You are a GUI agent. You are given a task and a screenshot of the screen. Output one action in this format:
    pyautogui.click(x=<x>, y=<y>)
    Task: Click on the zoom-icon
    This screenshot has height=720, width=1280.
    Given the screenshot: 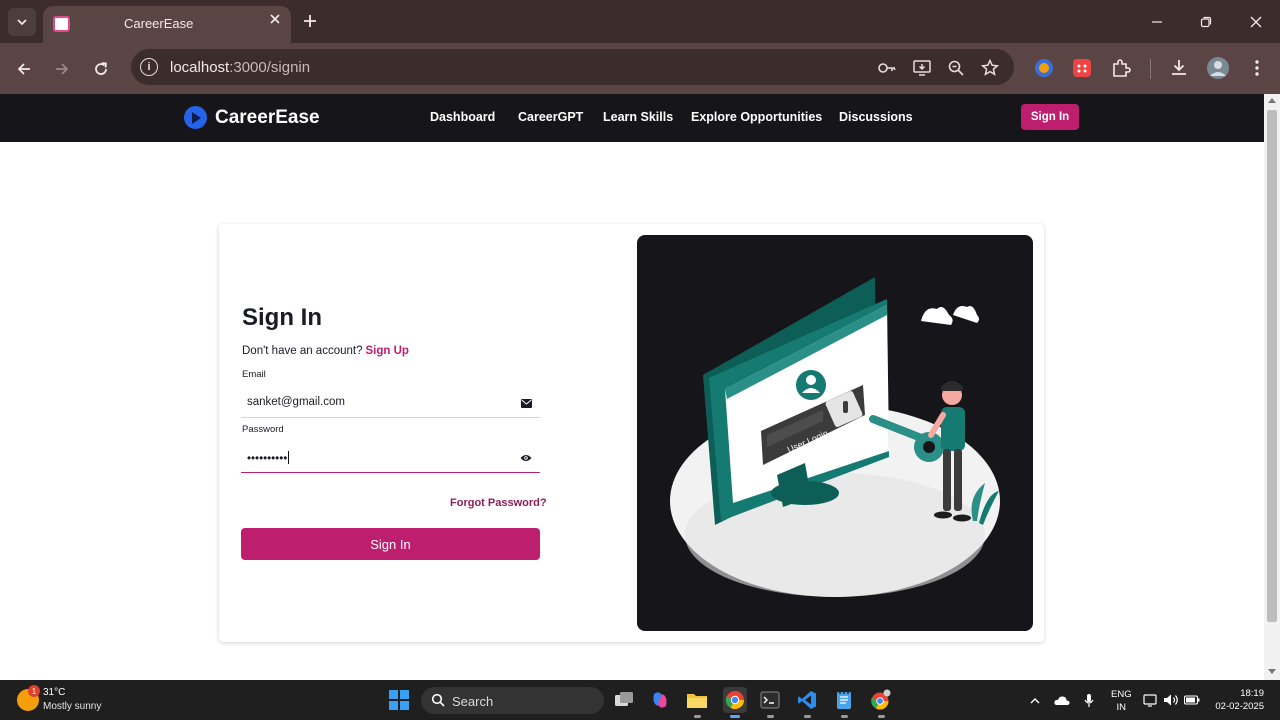 What is the action you would take?
    pyautogui.click(x=956, y=68)
    